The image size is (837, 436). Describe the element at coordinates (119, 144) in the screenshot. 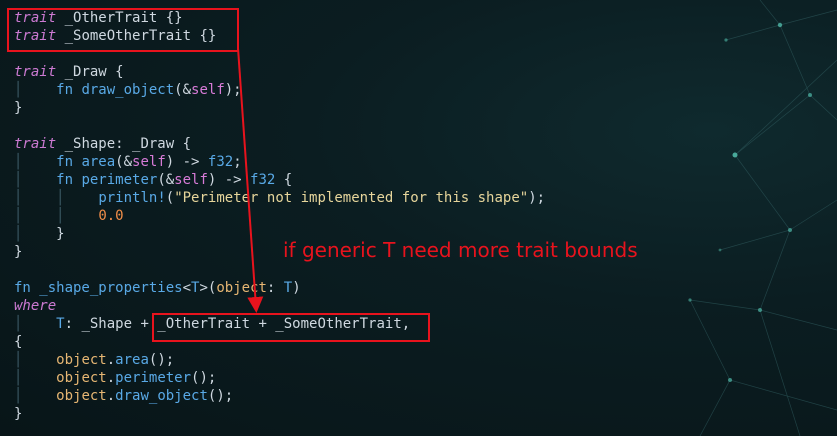

I see `code-token: _Shape: _Draw` at that location.